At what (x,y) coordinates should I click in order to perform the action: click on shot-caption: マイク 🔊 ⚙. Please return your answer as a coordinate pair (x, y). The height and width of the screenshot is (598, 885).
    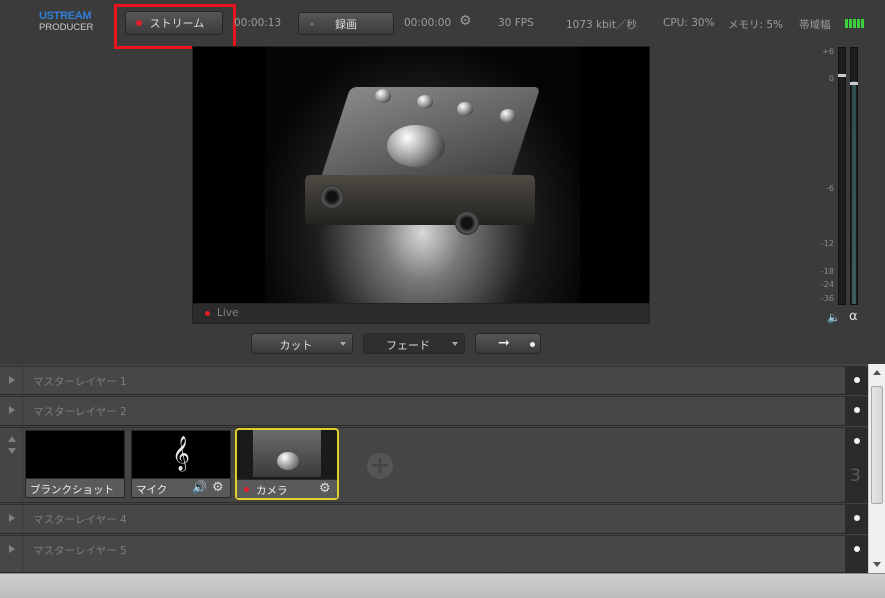
    Looking at the image, I should click on (181, 487).